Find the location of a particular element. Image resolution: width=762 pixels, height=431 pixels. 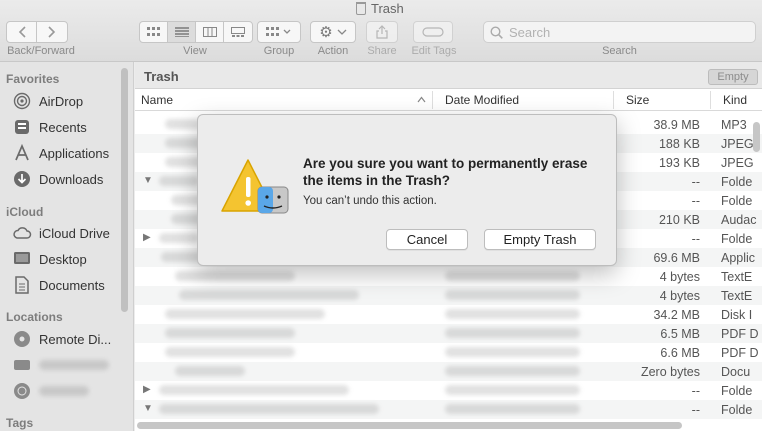

sidebar-item-label: iCloud Drive is located at coordinates (74, 233).